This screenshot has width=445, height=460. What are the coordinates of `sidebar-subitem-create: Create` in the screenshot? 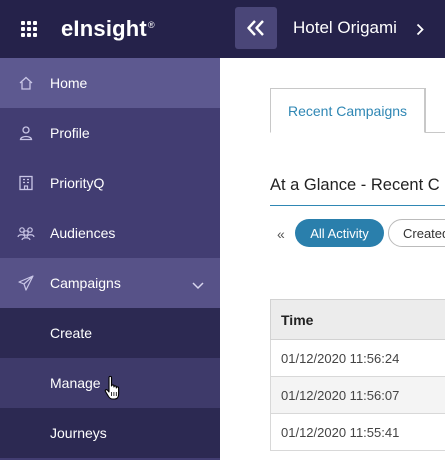 It's located at (110, 333).